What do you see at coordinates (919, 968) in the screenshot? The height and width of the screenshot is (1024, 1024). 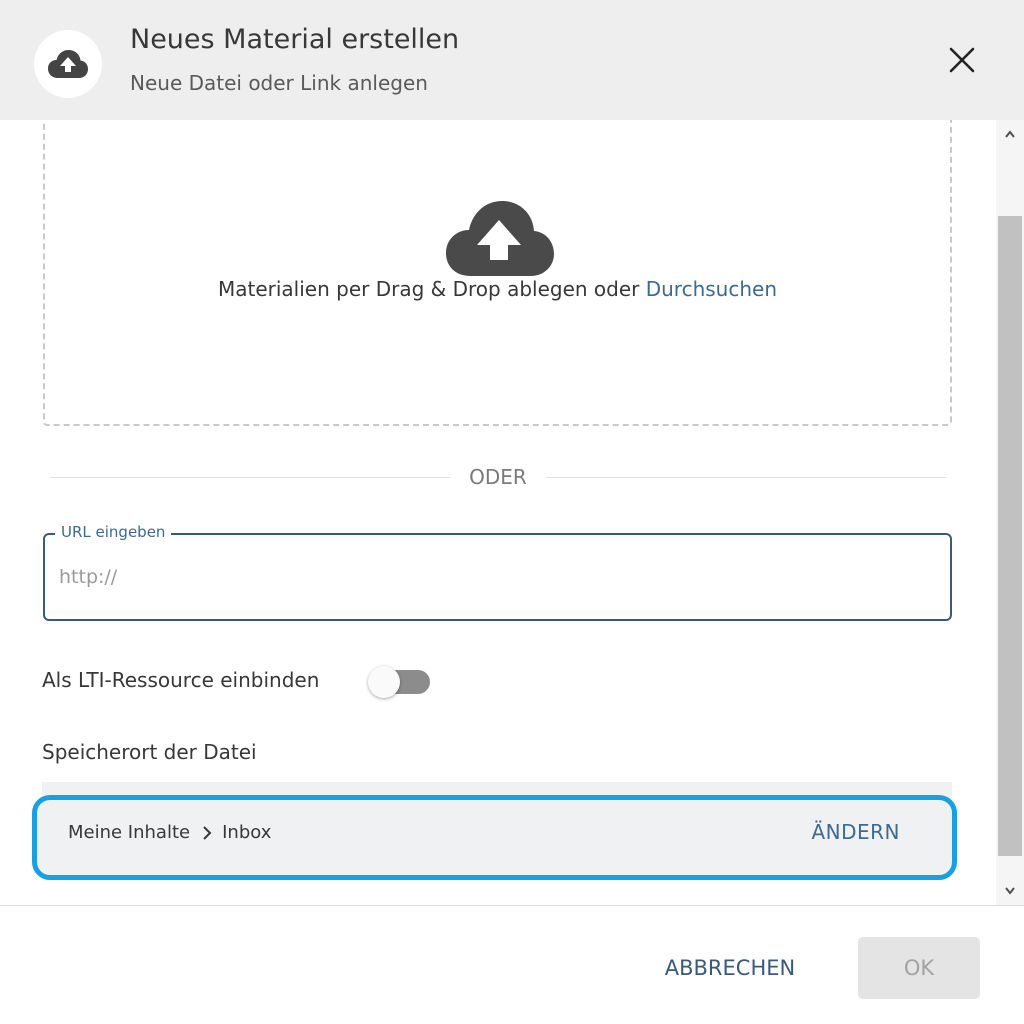 I see `ok-button: OK` at bounding box center [919, 968].